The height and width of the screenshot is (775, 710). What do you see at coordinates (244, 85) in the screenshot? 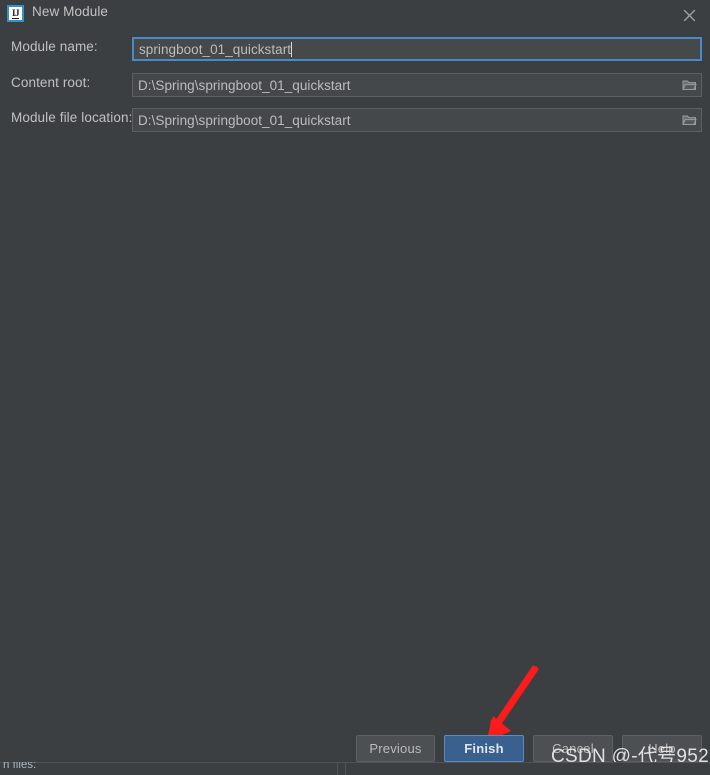
I see `content-root-value: D:\Spring\springboot_01_quickstart` at bounding box center [244, 85].